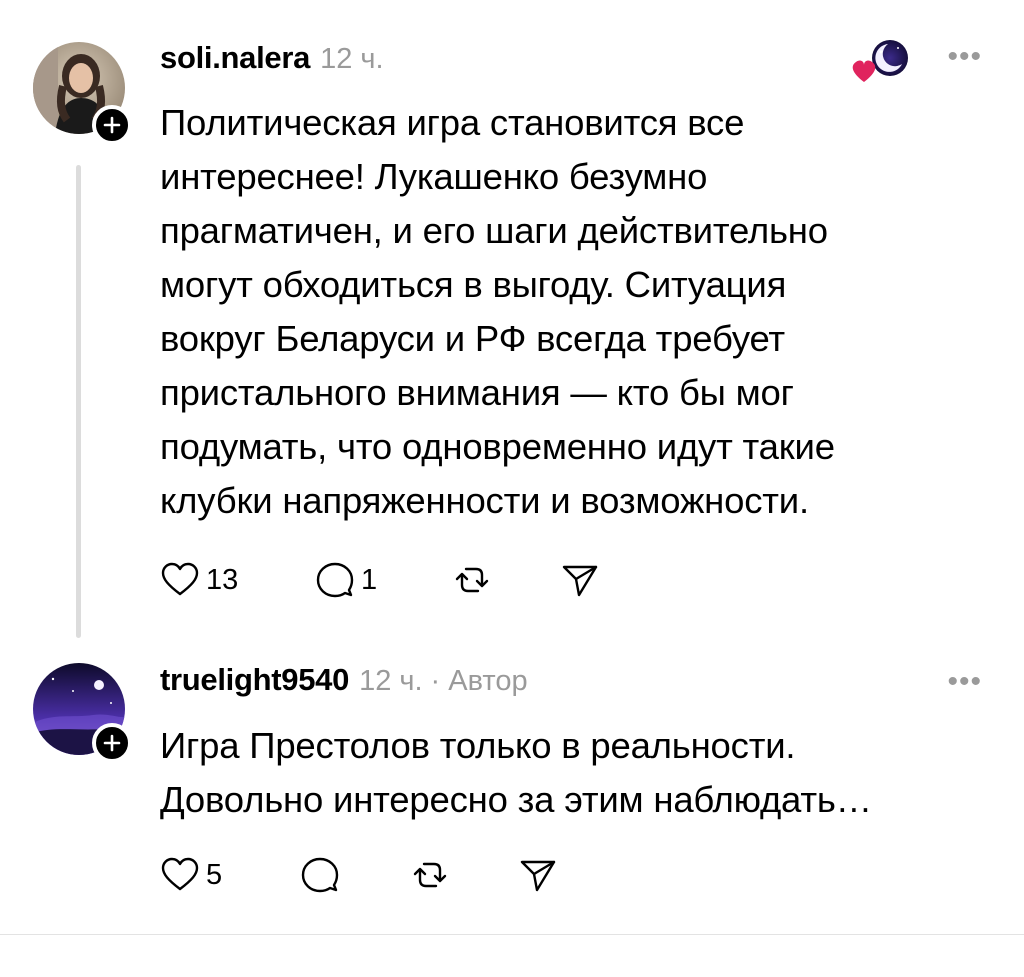 This screenshot has width=1024, height=977. I want to click on comment-text-line: могут обходиться в выгоду. Ситуация, so click(473, 284).